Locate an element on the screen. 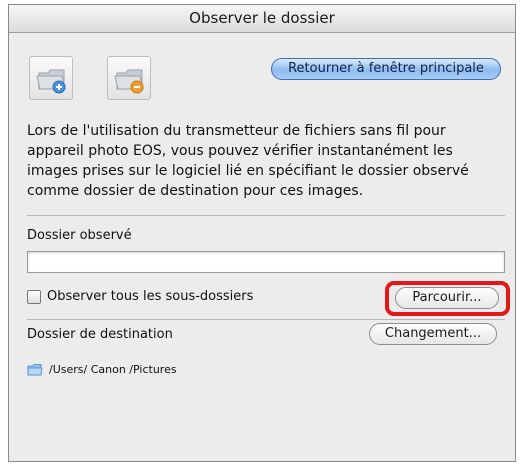 Image resolution: width=526 pixels, height=473 pixels. watched-folder-field is located at coordinates (266, 262).